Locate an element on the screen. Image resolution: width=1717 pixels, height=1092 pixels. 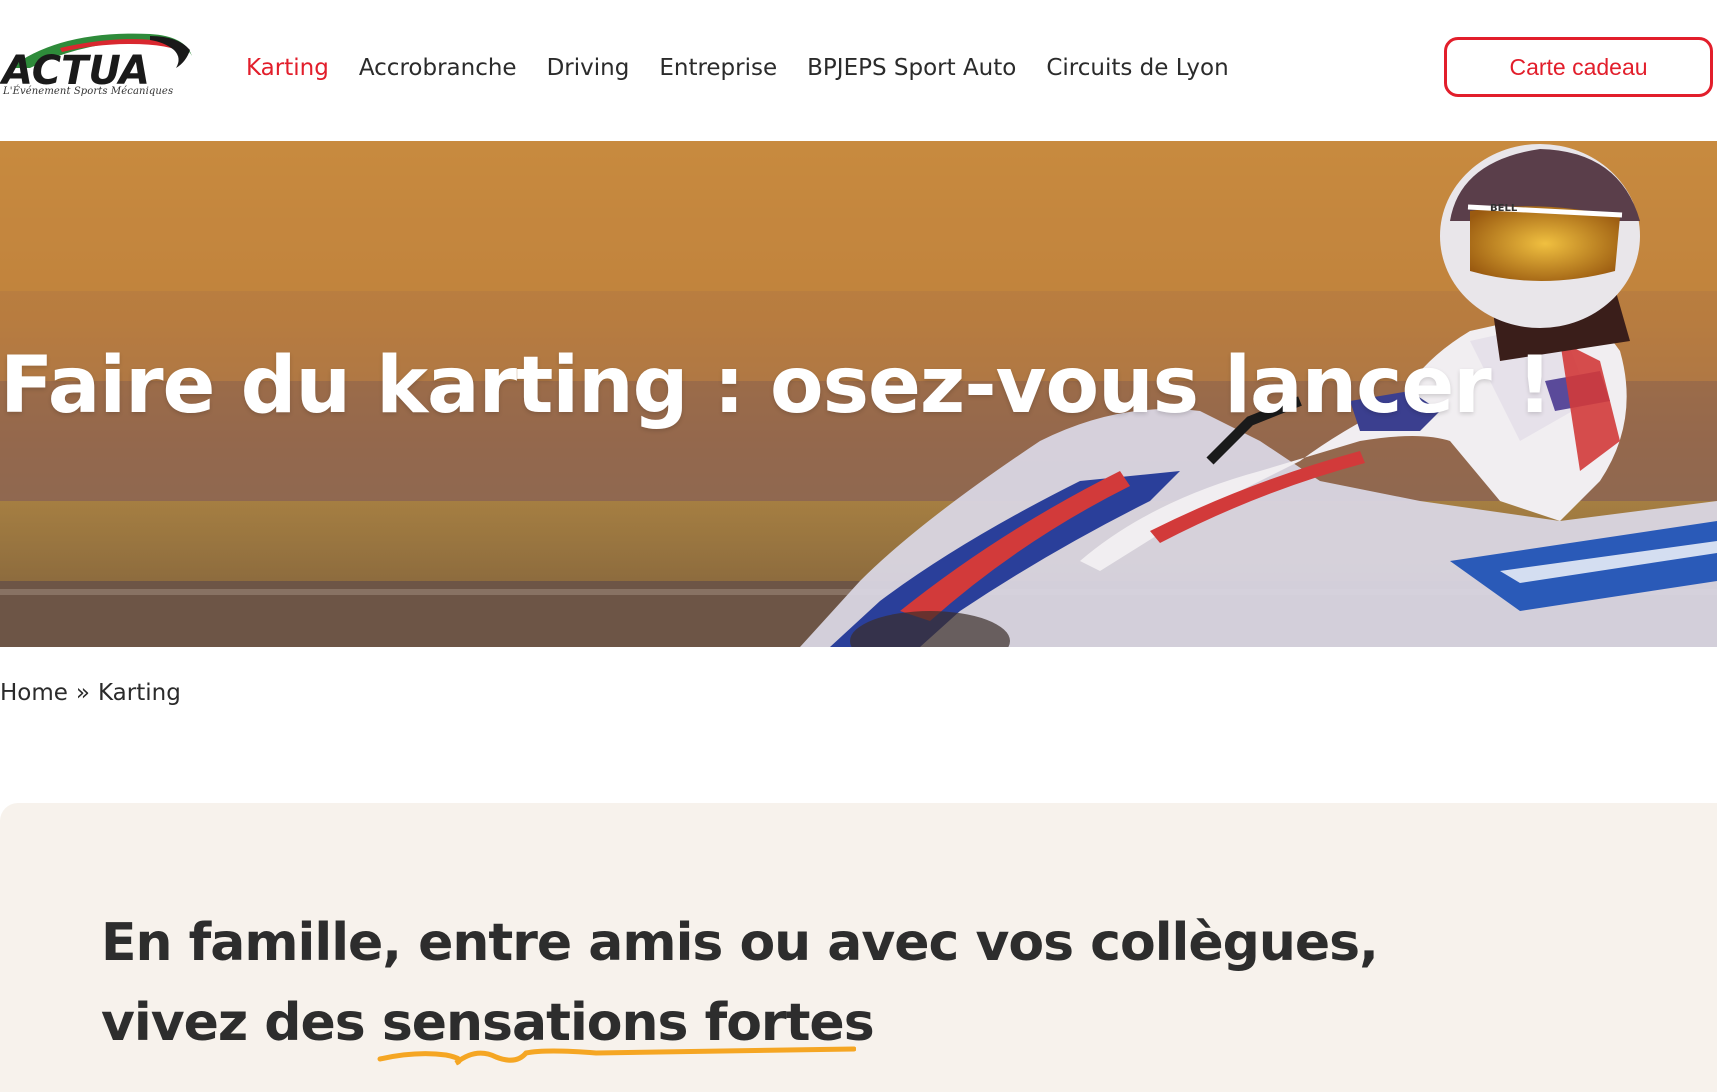
intro-heading-line-2: vivez des sensations fortes is located at coordinates (488, 1029).